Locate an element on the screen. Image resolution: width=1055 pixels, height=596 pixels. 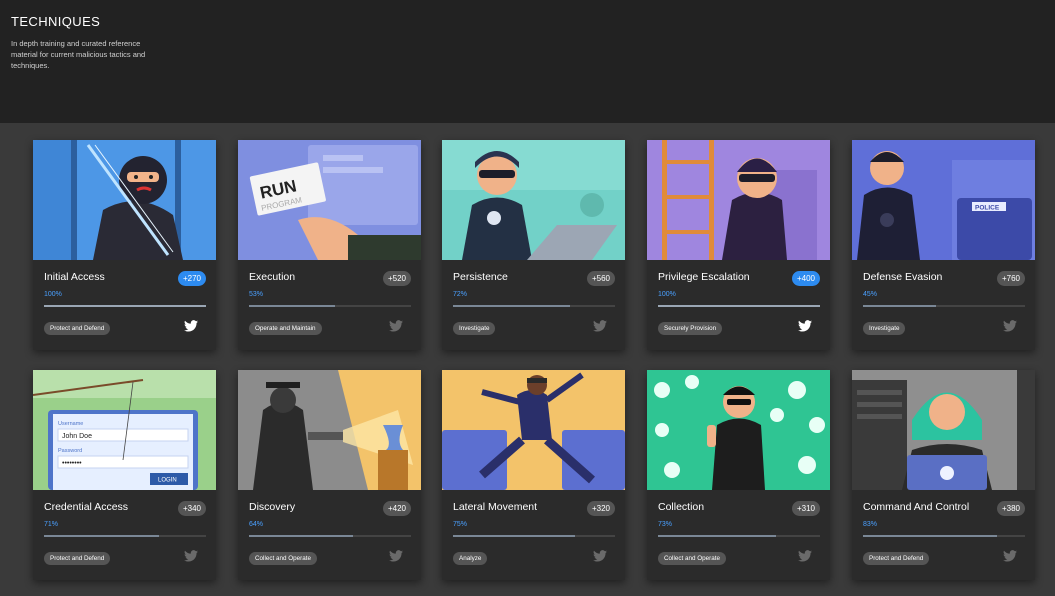
technique-card-lateral-movement: Lateral Movement +320 75% Analyze is located at coordinates (533, 475).